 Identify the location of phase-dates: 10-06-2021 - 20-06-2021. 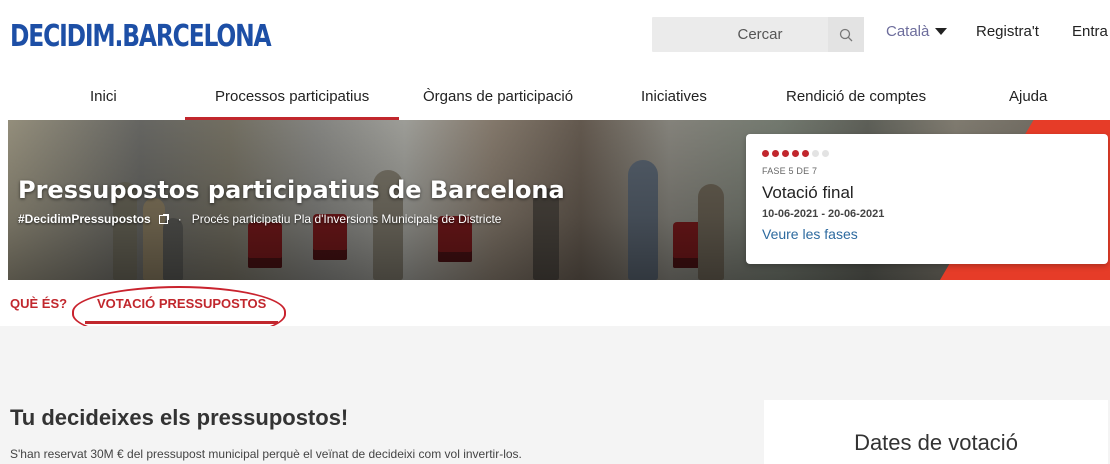
(823, 214).